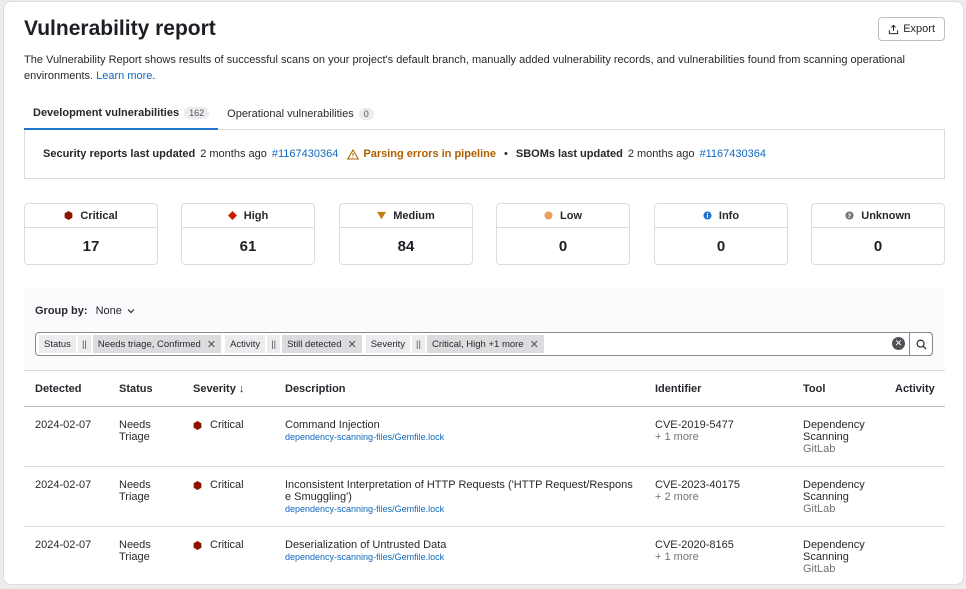  I want to click on severity-card-low: Low 0, so click(563, 234).